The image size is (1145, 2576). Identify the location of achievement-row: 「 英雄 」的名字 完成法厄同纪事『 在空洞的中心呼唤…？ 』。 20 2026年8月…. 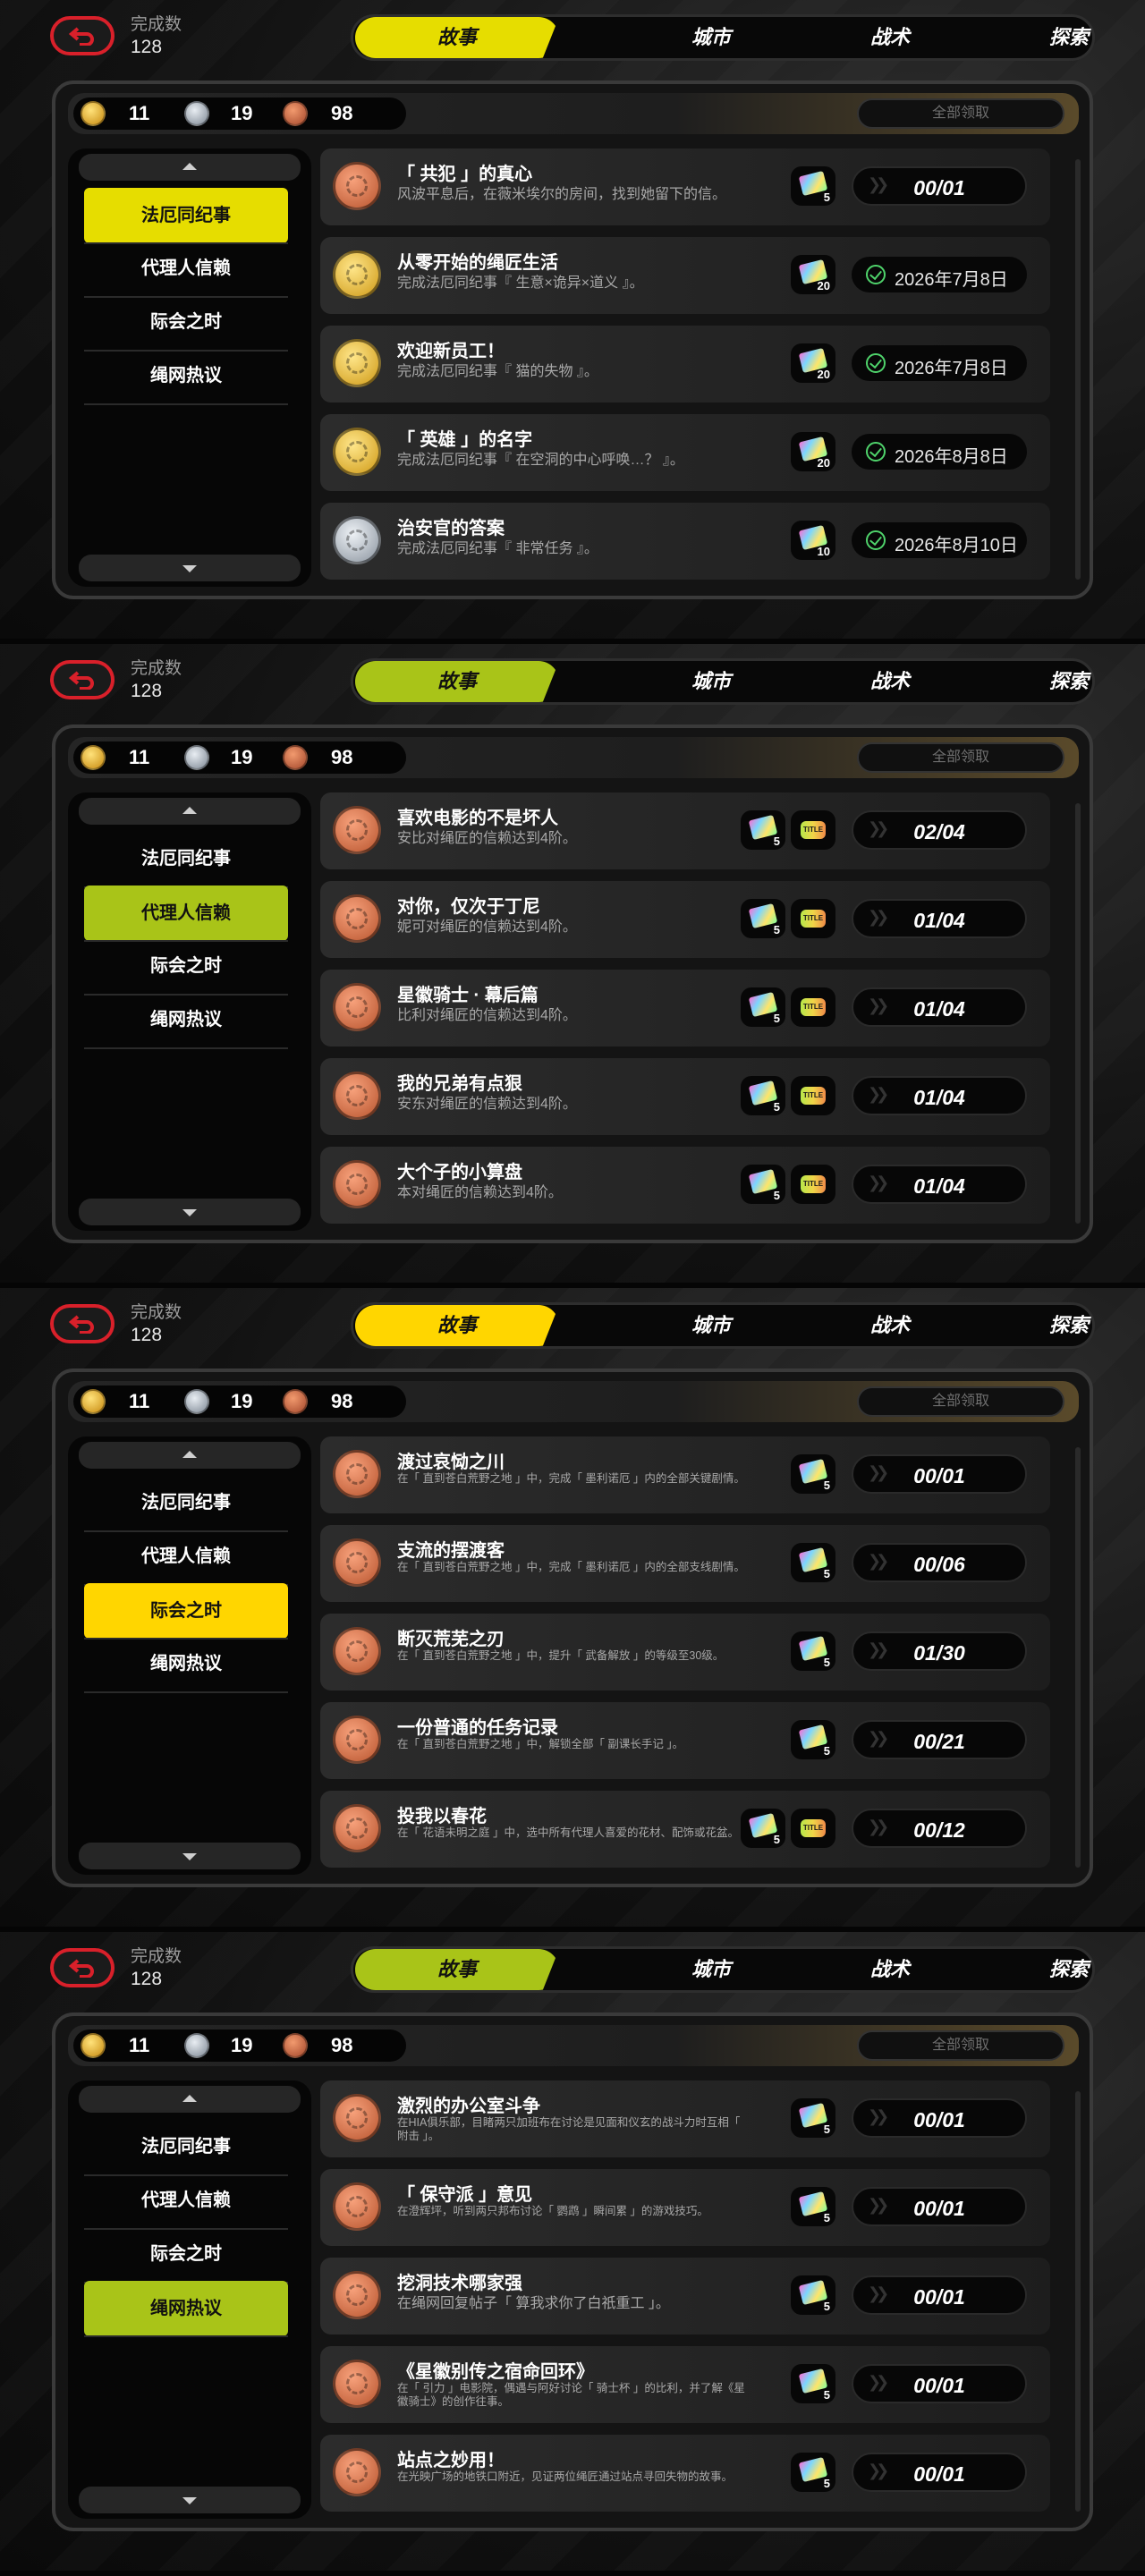
(685, 452).